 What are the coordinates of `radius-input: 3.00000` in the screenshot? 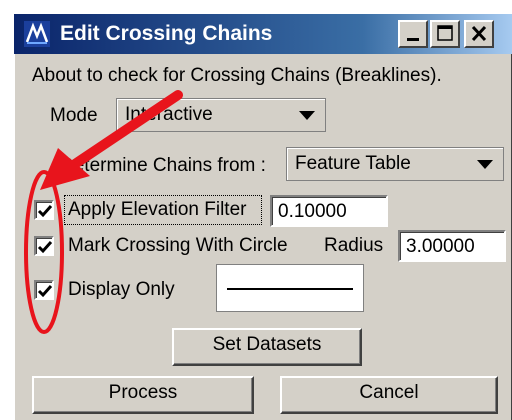 It's located at (452, 246).